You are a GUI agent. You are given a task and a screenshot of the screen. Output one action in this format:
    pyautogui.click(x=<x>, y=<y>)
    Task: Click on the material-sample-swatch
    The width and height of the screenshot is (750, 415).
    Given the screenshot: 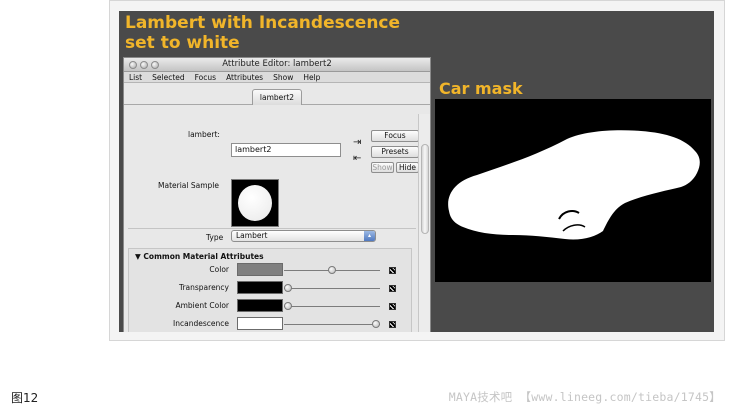 What is the action you would take?
    pyautogui.click(x=255, y=203)
    